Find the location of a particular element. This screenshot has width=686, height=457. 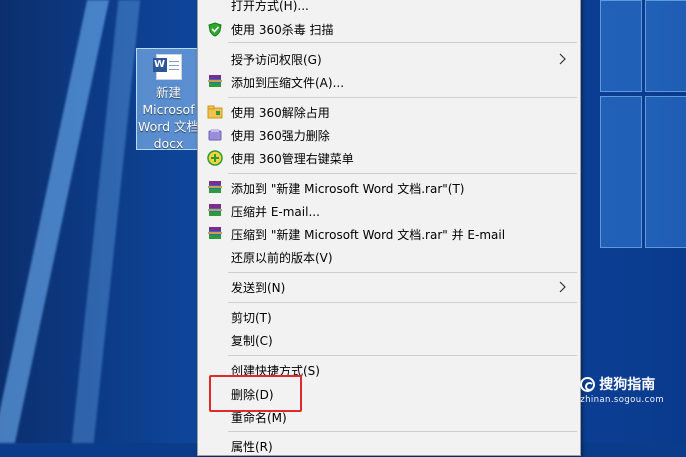

force-delete-icon is located at coordinates (215, 135).